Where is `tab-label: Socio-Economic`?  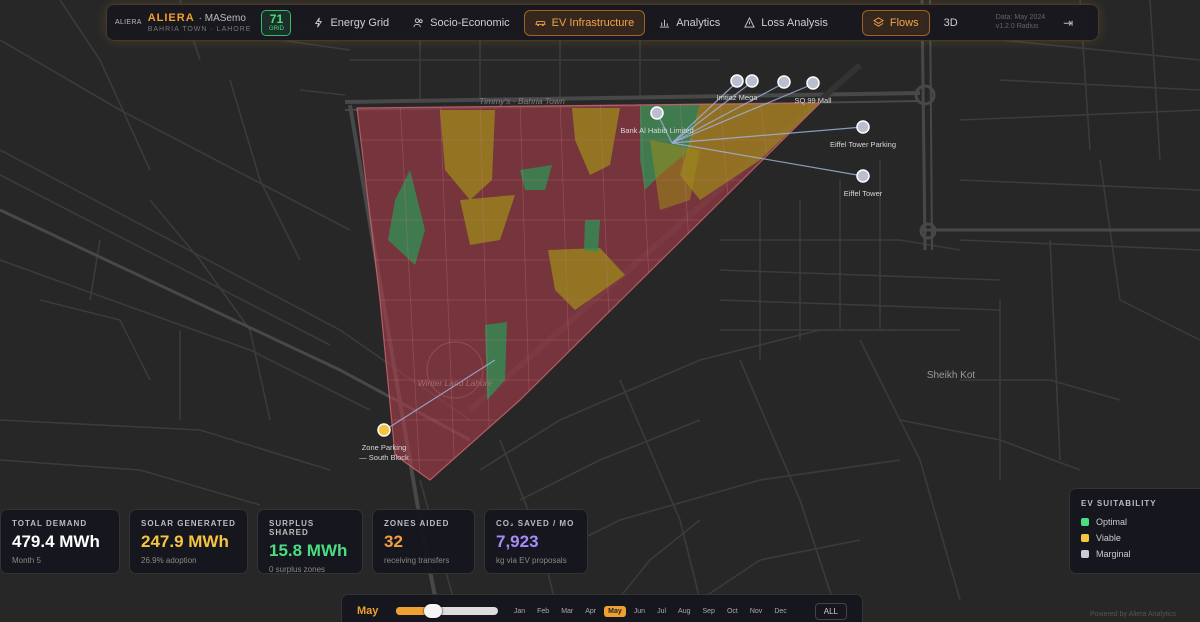
tab-label: Socio-Economic is located at coordinates (470, 22).